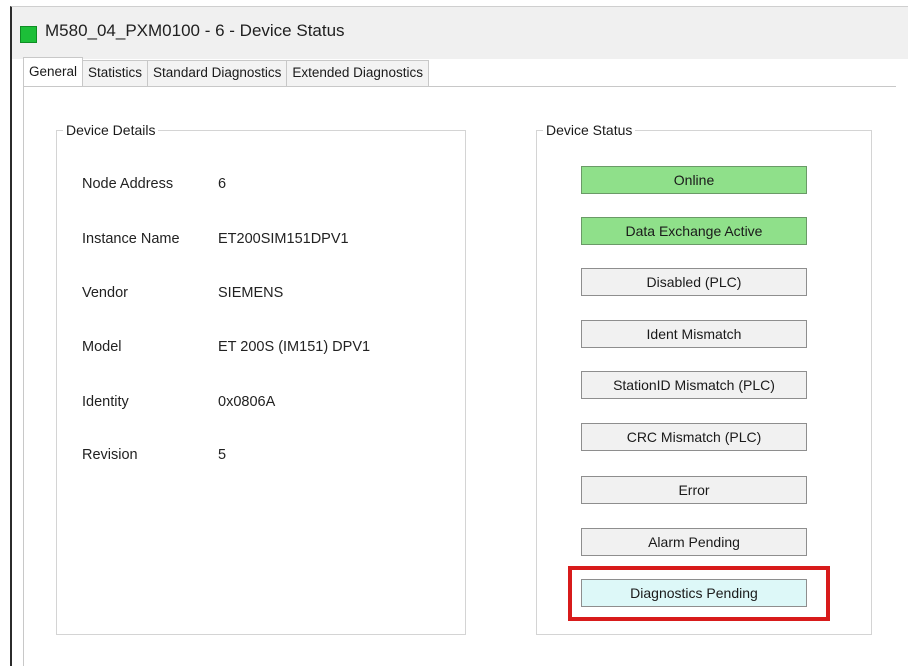 The height and width of the screenshot is (666, 908). What do you see at coordinates (694, 180) in the screenshot?
I see `online-indicator: Online` at bounding box center [694, 180].